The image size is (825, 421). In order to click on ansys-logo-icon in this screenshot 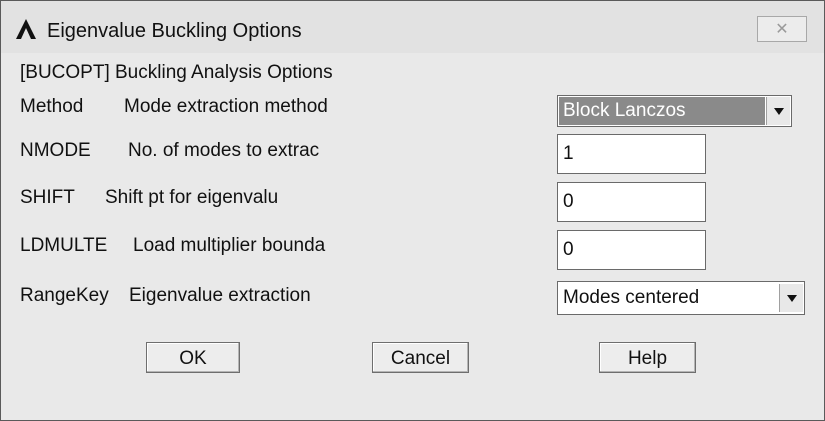, I will do `click(26, 29)`.